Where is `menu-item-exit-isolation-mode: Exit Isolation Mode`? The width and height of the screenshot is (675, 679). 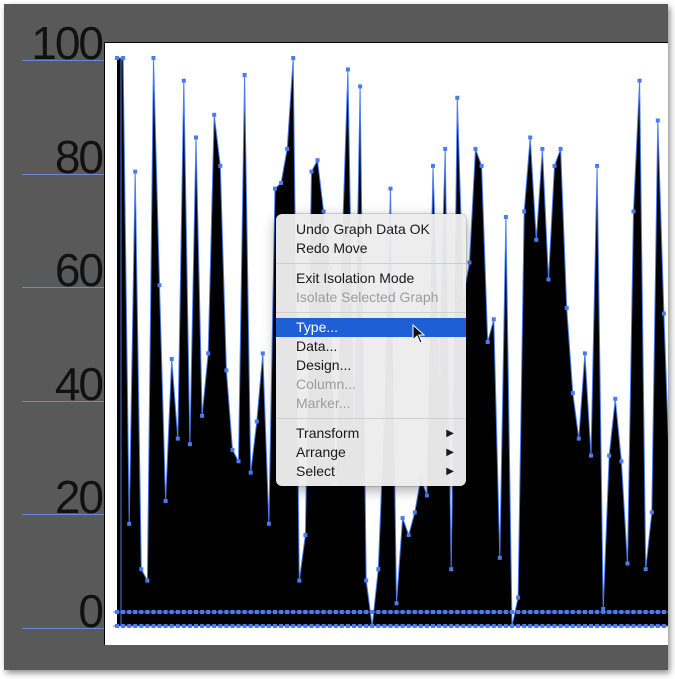 menu-item-exit-isolation-mode: Exit Isolation Mode is located at coordinates (371, 278).